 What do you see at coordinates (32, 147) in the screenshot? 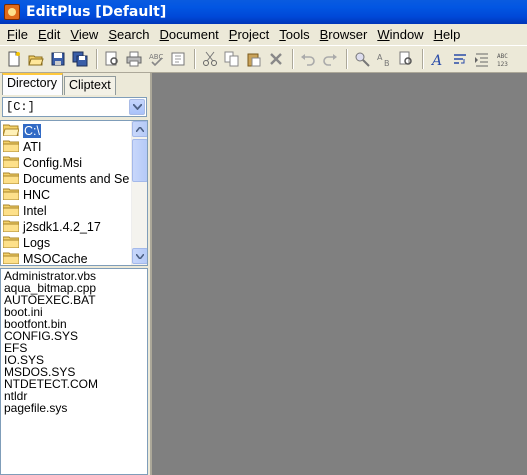
I see `folder-label: ATI` at bounding box center [32, 147].